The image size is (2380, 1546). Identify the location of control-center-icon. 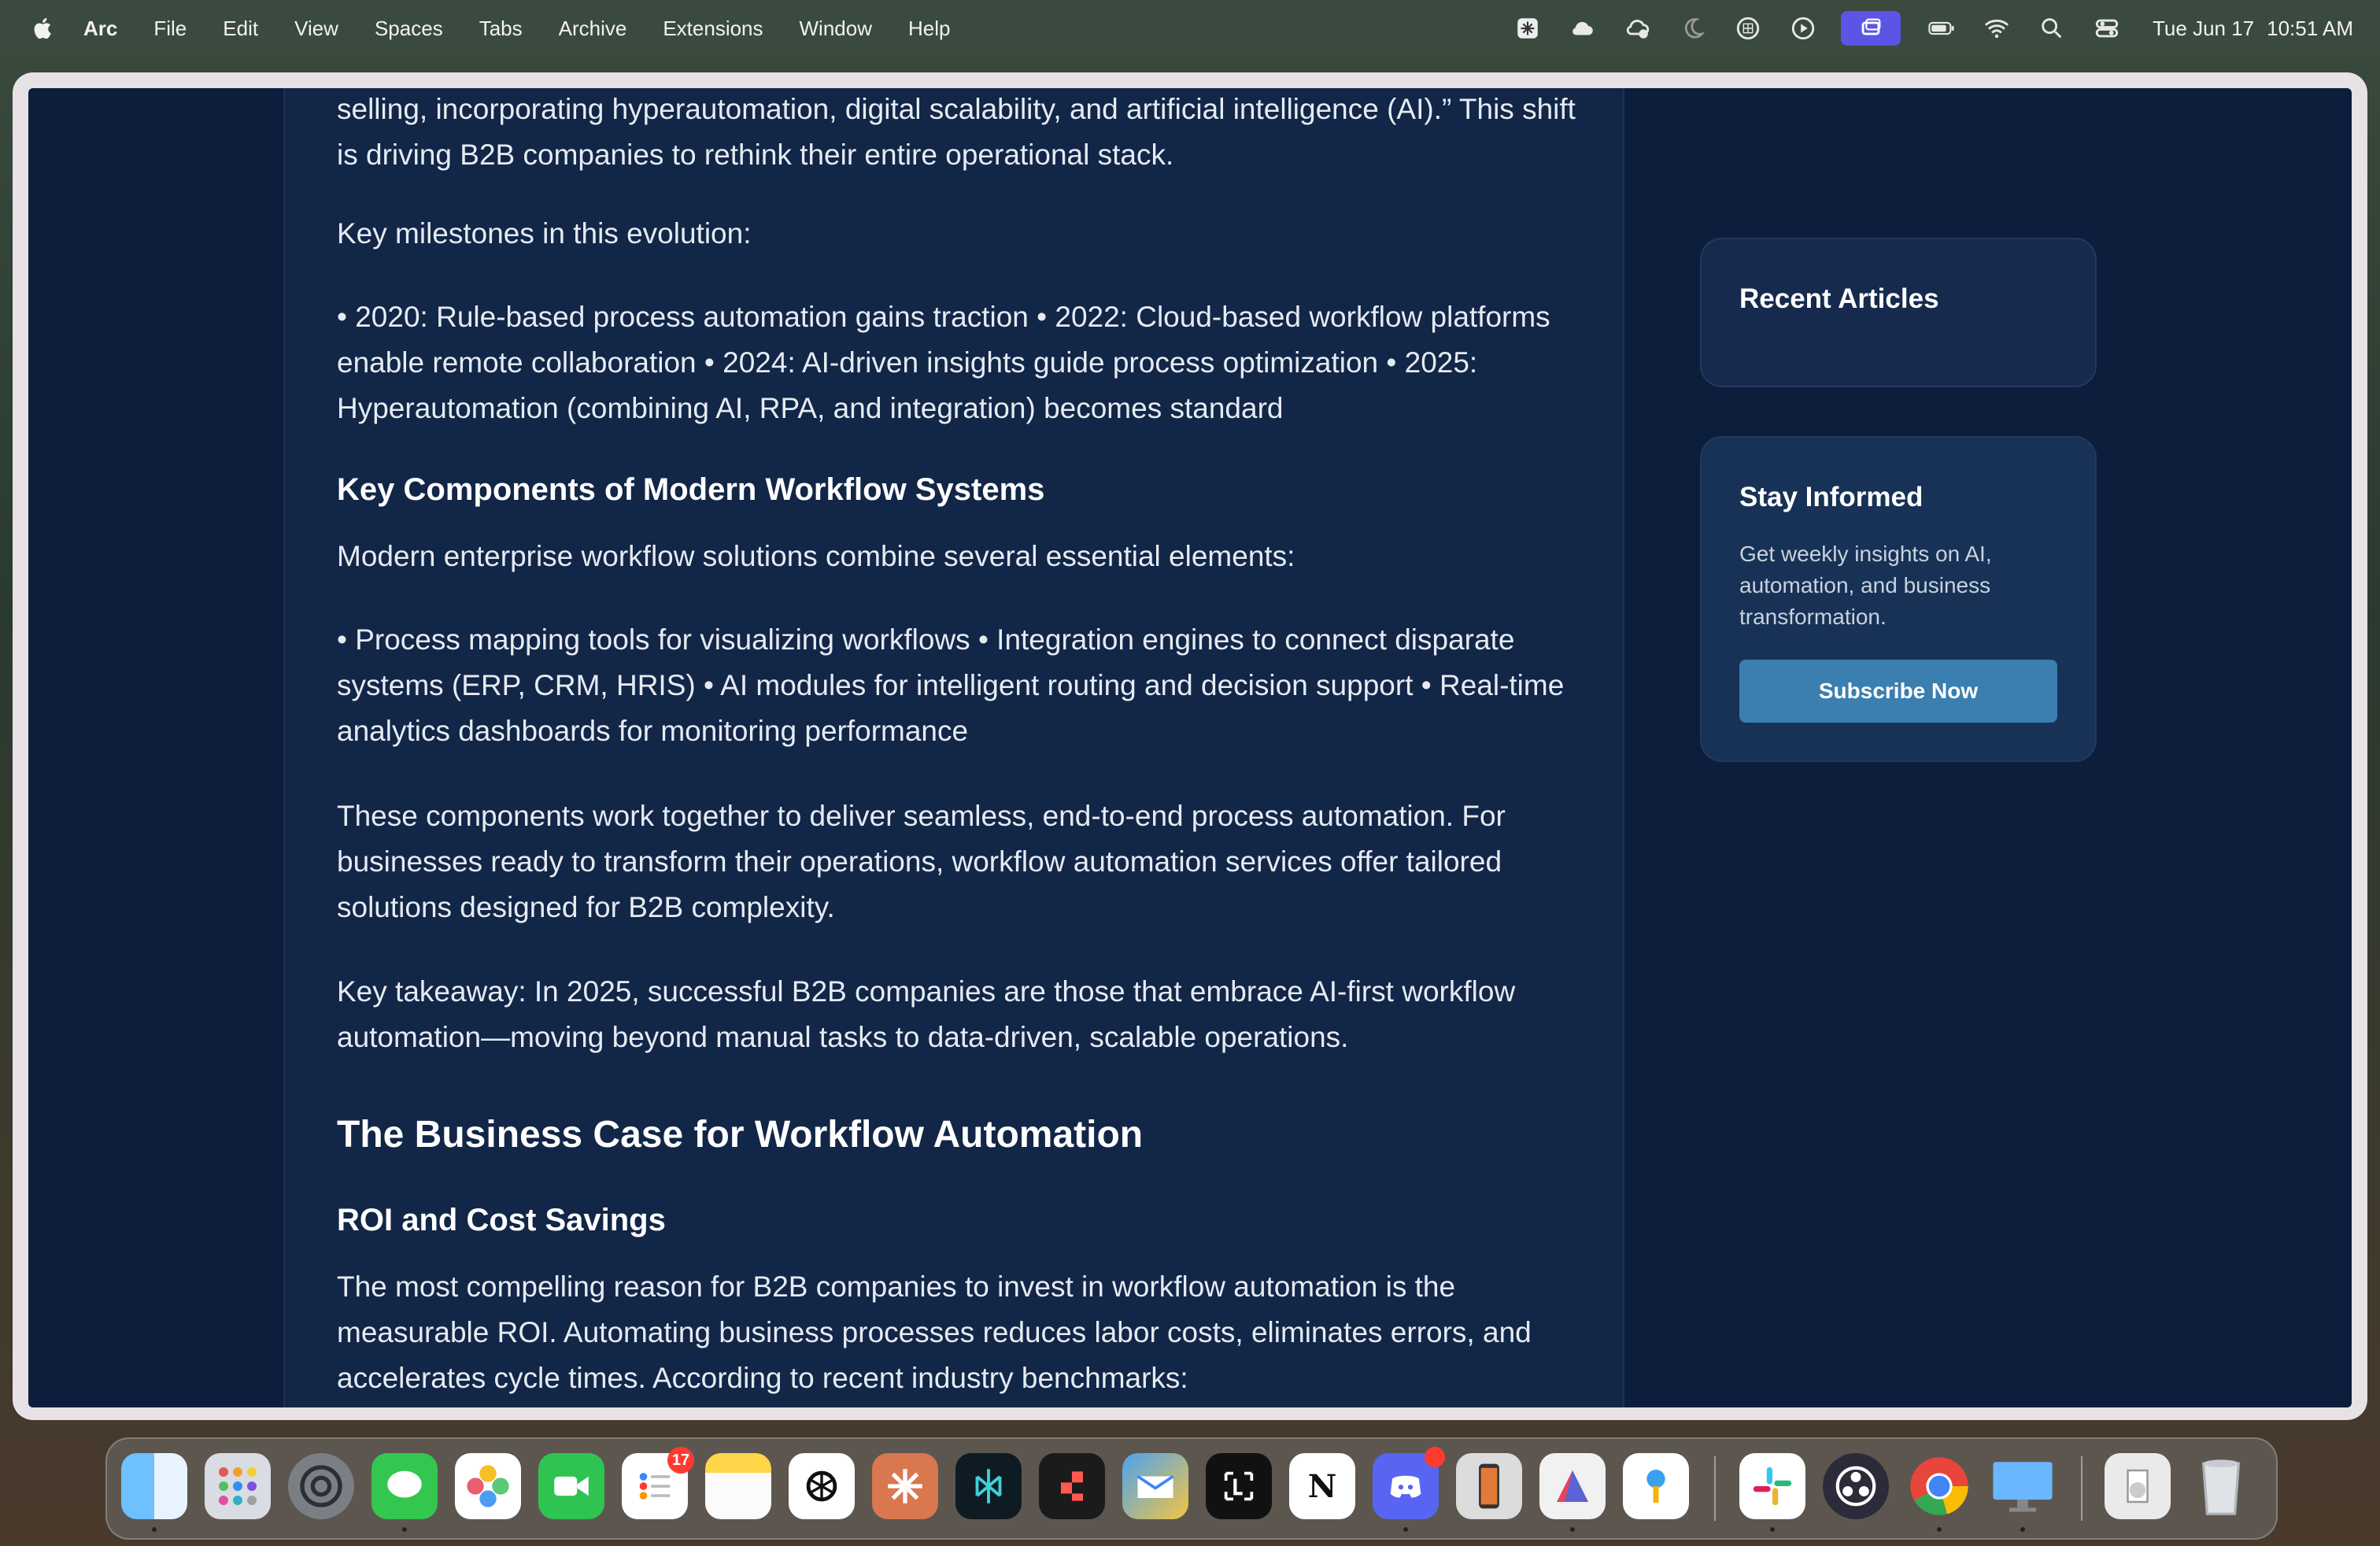
(2107, 28).